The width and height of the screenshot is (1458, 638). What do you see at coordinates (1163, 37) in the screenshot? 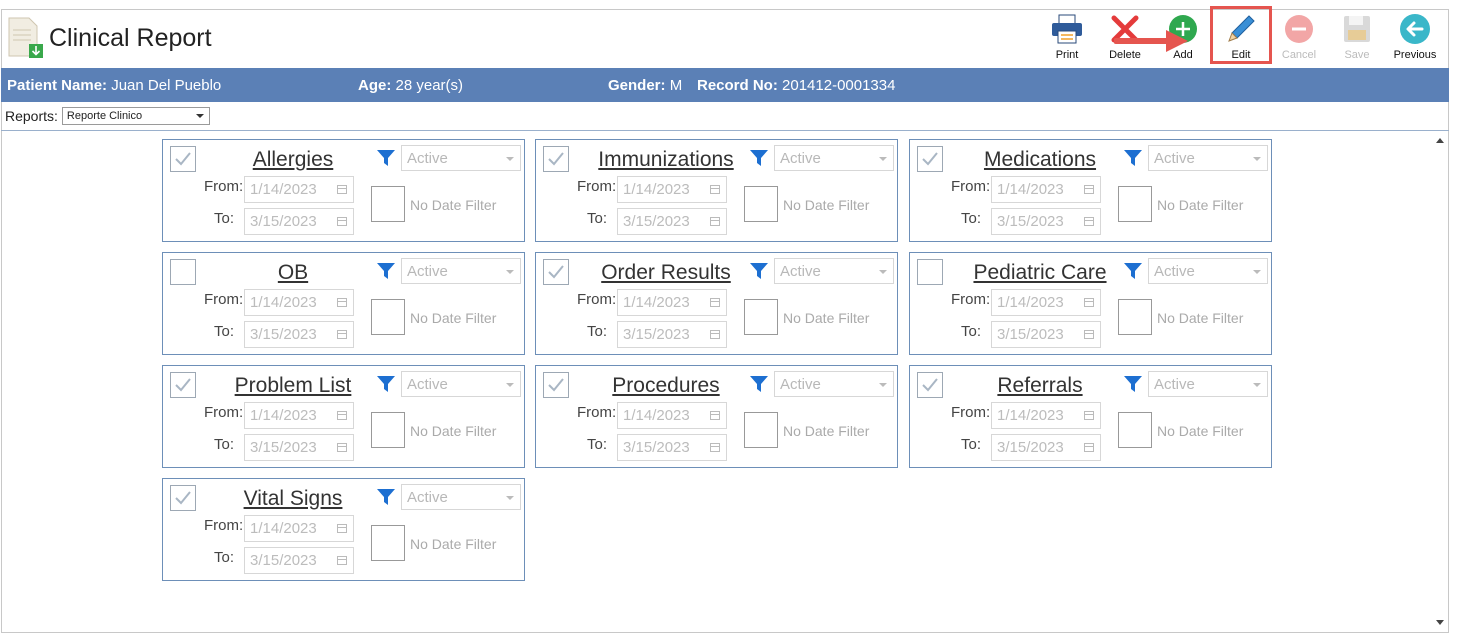
I see `add-button: Add` at bounding box center [1163, 37].